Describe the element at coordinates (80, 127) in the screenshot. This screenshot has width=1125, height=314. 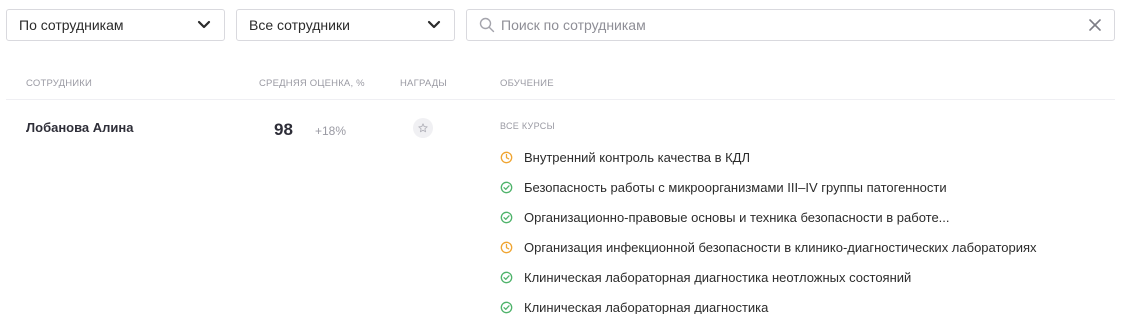
I see `employee-name: Лобанова Алина` at that location.